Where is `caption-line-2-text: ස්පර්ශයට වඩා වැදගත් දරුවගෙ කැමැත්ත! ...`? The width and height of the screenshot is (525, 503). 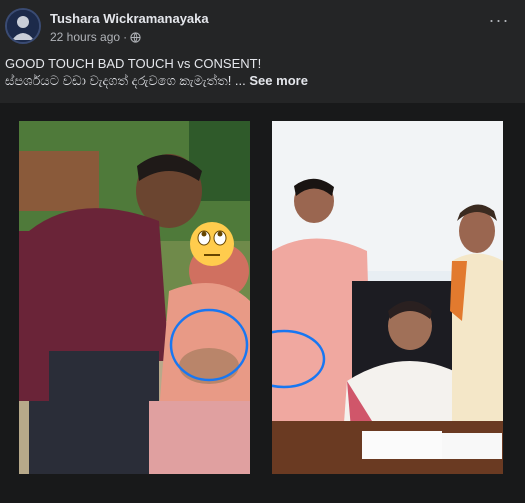
caption-line-2-text: ස්පර්ශයට වඩා වැදගත් දරුවගෙ කැමැත්ත! ... is located at coordinates (125, 80).